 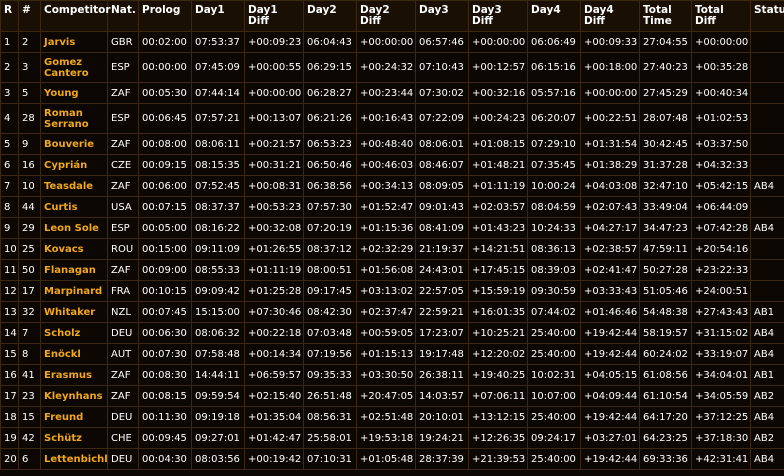 What do you see at coordinates (74, 118) in the screenshot?
I see `cell-competitor: Roman Serrano` at bounding box center [74, 118].